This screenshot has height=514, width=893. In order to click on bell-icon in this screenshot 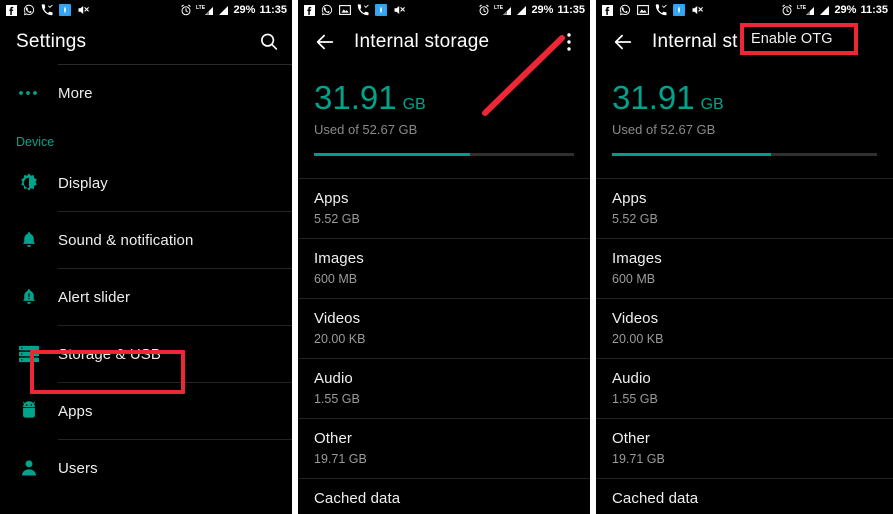, I will do `click(29, 240)`.